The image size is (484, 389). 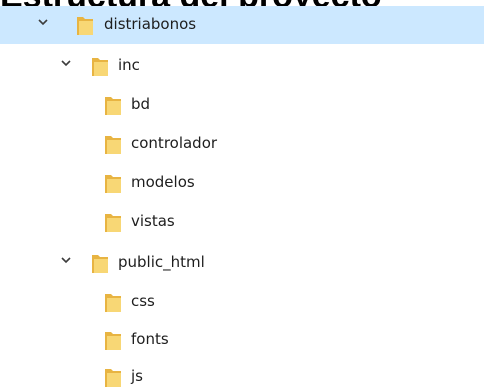 What do you see at coordinates (150, 24) in the screenshot?
I see `tree-item-label: distriabonos` at bounding box center [150, 24].